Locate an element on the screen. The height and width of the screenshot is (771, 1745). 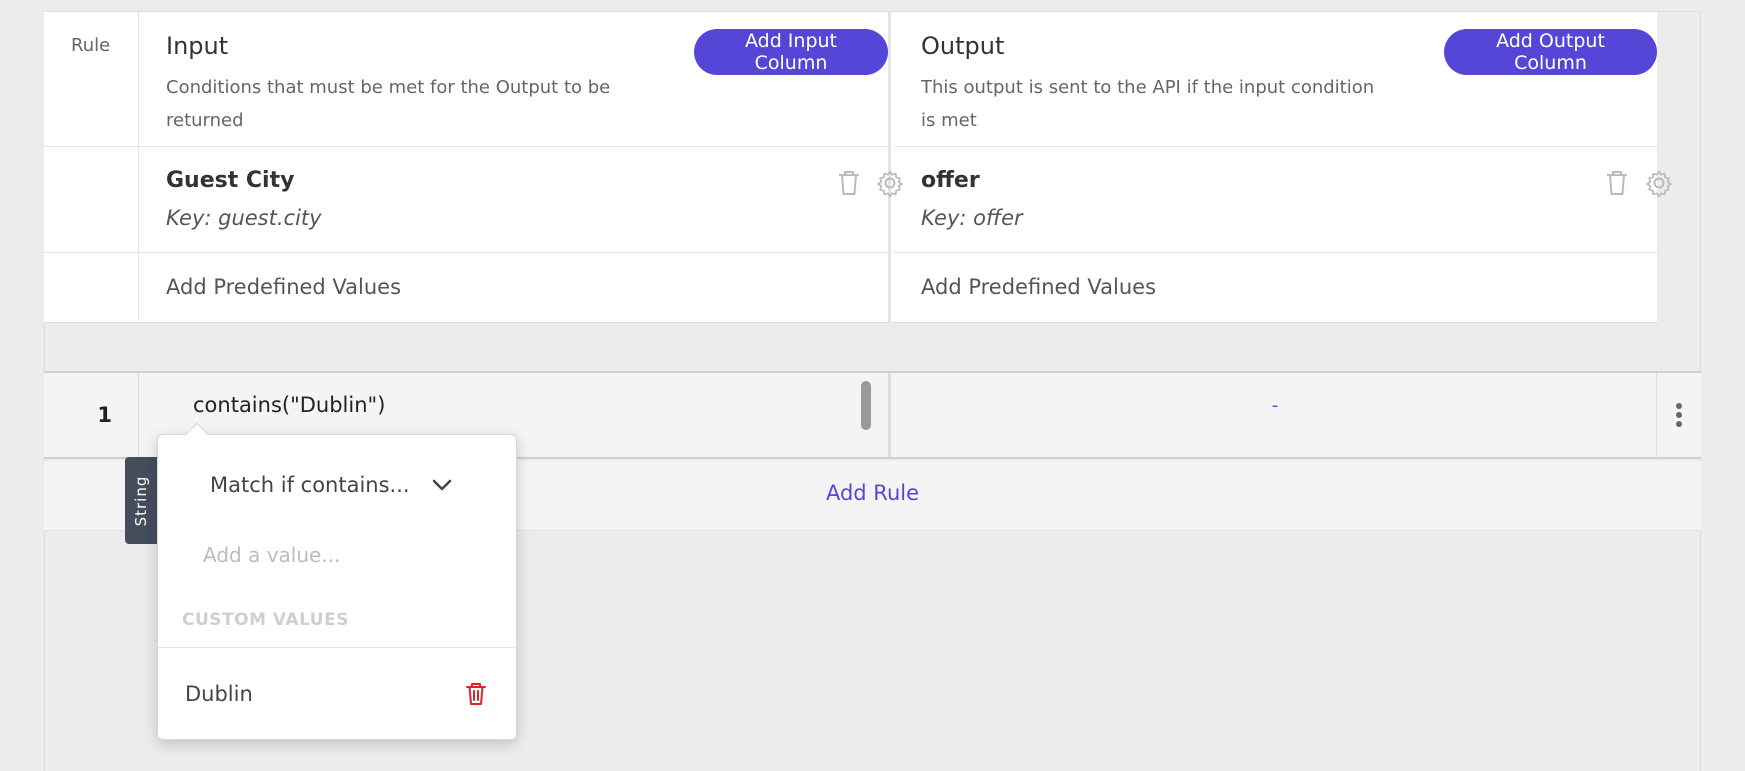
output-title: Output is located at coordinates (963, 46).